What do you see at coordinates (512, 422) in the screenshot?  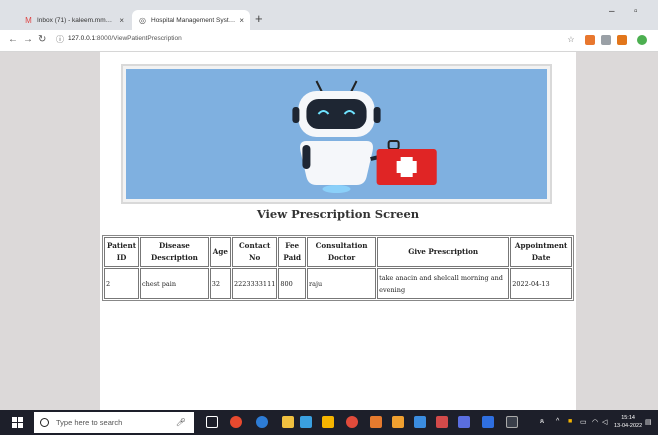 I see `terminal-icon` at bounding box center [512, 422].